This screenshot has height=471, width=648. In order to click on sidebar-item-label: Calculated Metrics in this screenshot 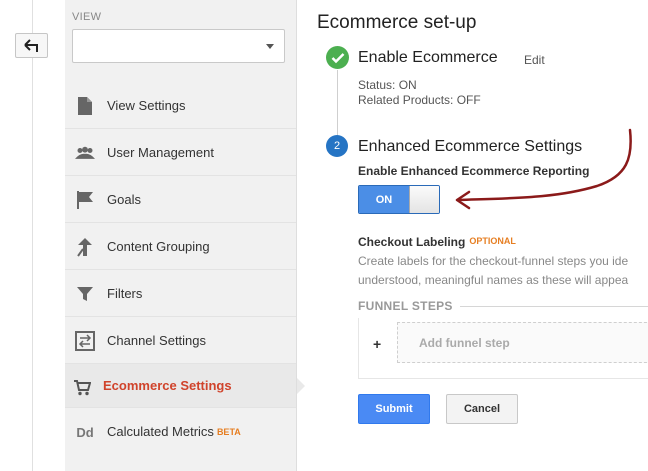, I will do `click(160, 431)`.